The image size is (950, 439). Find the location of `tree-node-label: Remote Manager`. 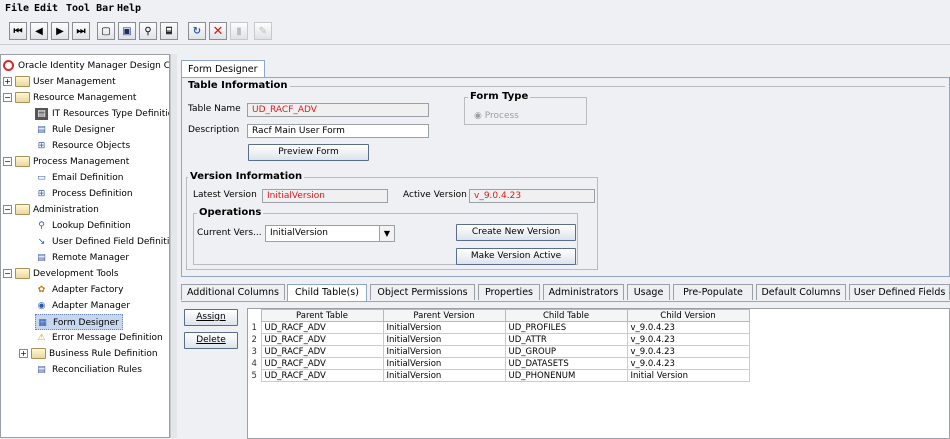

tree-node-label: Remote Manager is located at coordinates (91, 258).